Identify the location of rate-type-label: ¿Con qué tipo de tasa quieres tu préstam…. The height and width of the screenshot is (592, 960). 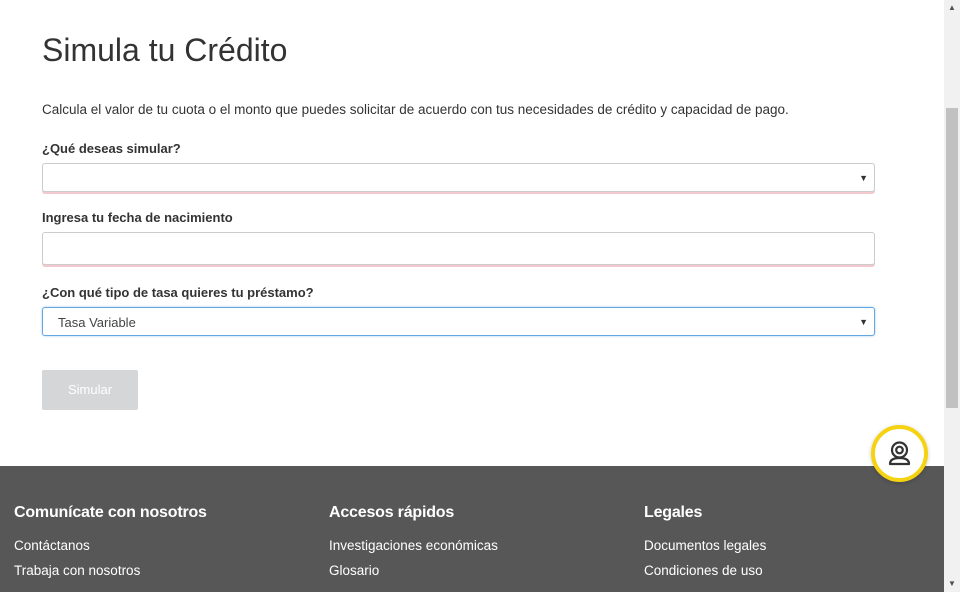
(178, 292).